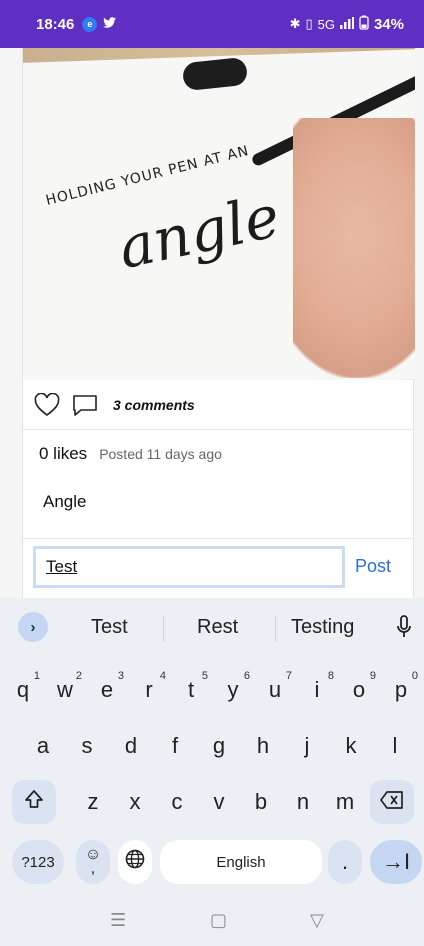 This screenshot has width=424, height=946. I want to click on key-g: g, so click(219, 746).